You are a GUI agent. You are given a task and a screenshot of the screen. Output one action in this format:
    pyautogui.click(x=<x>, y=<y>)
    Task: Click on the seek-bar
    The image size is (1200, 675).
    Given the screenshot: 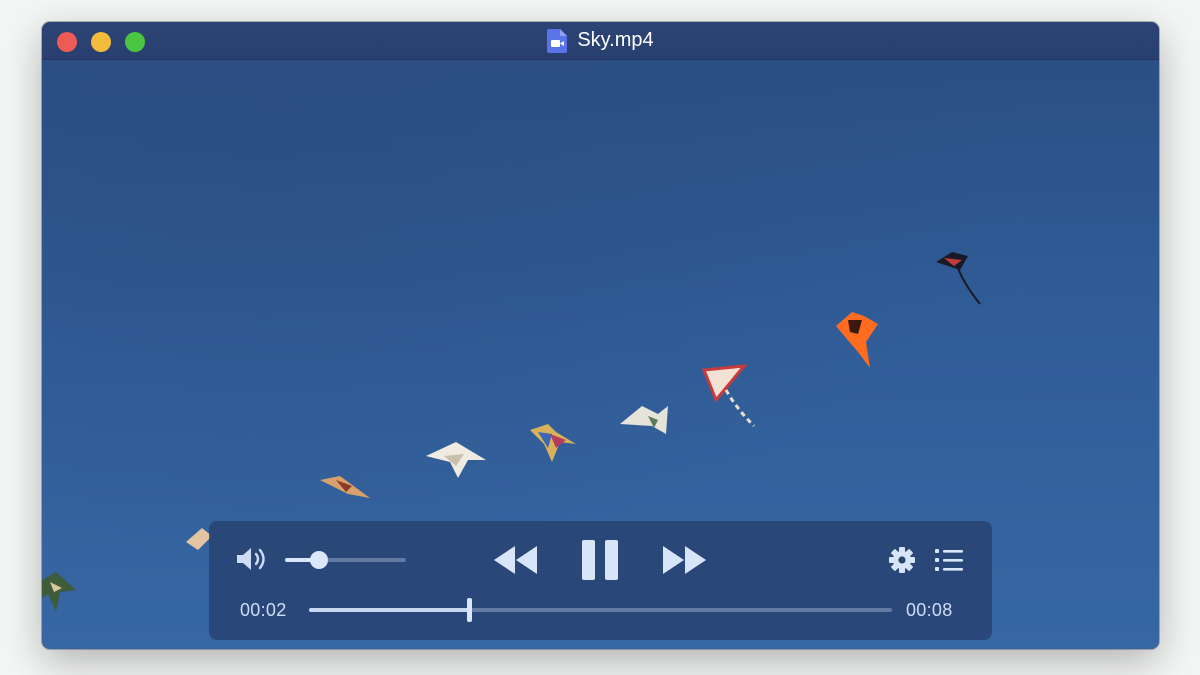 What is the action you would take?
    pyautogui.click(x=600, y=610)
    